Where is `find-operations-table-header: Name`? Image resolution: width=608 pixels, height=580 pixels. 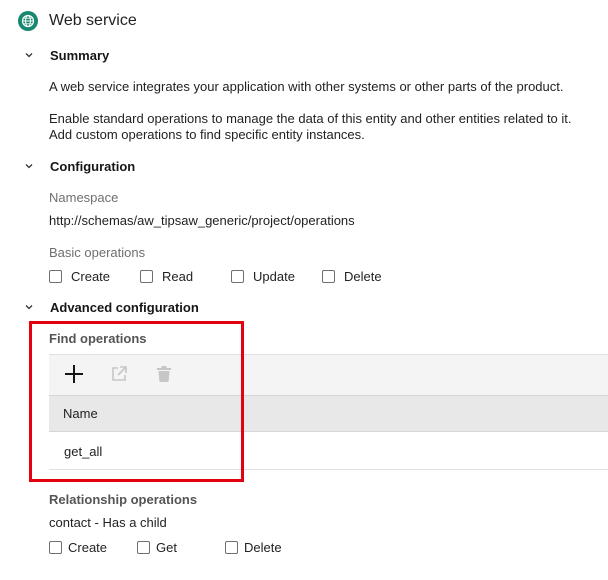 find-operations-table-header: Name is located at coordinates (328, 413).